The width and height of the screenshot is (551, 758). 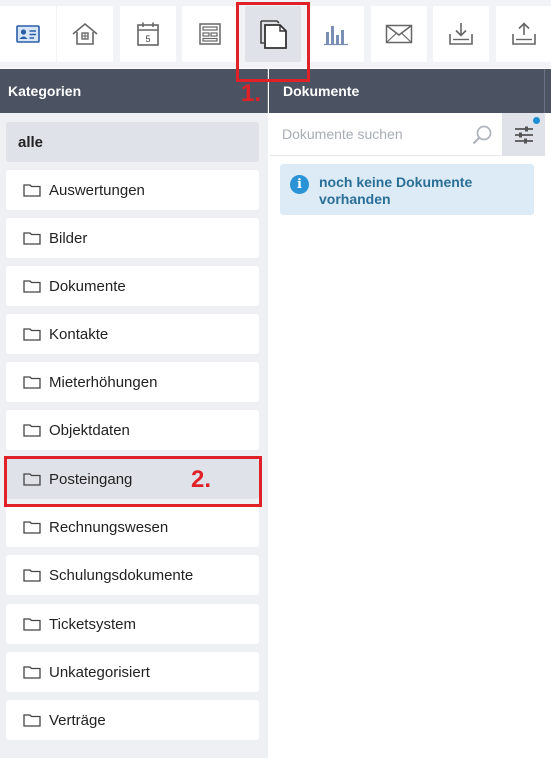 What do you see at coordinates (395, 191) in the screenshot?
I see `empty-state-message: noch keine Dokumente vorhanden` at bounding box center [395, 191].